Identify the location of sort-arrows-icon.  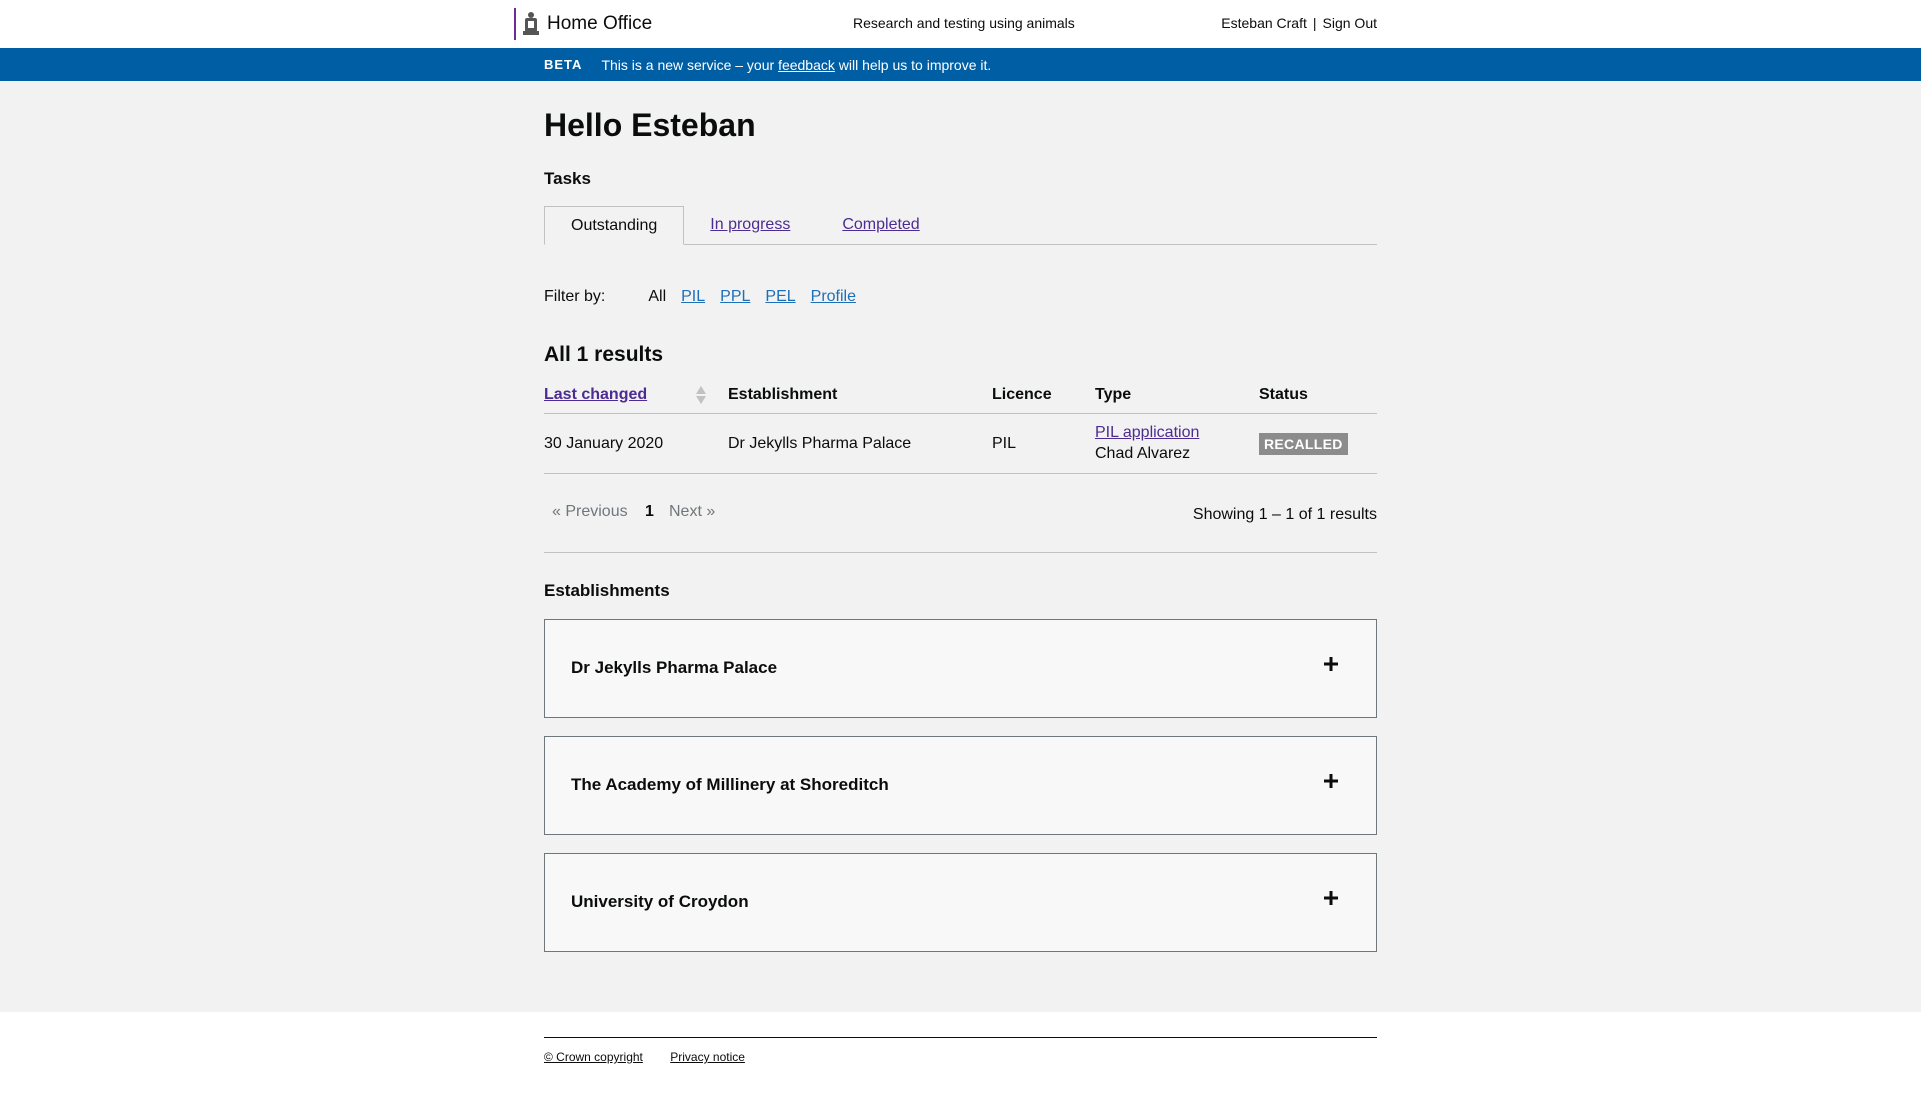
(700, 395).